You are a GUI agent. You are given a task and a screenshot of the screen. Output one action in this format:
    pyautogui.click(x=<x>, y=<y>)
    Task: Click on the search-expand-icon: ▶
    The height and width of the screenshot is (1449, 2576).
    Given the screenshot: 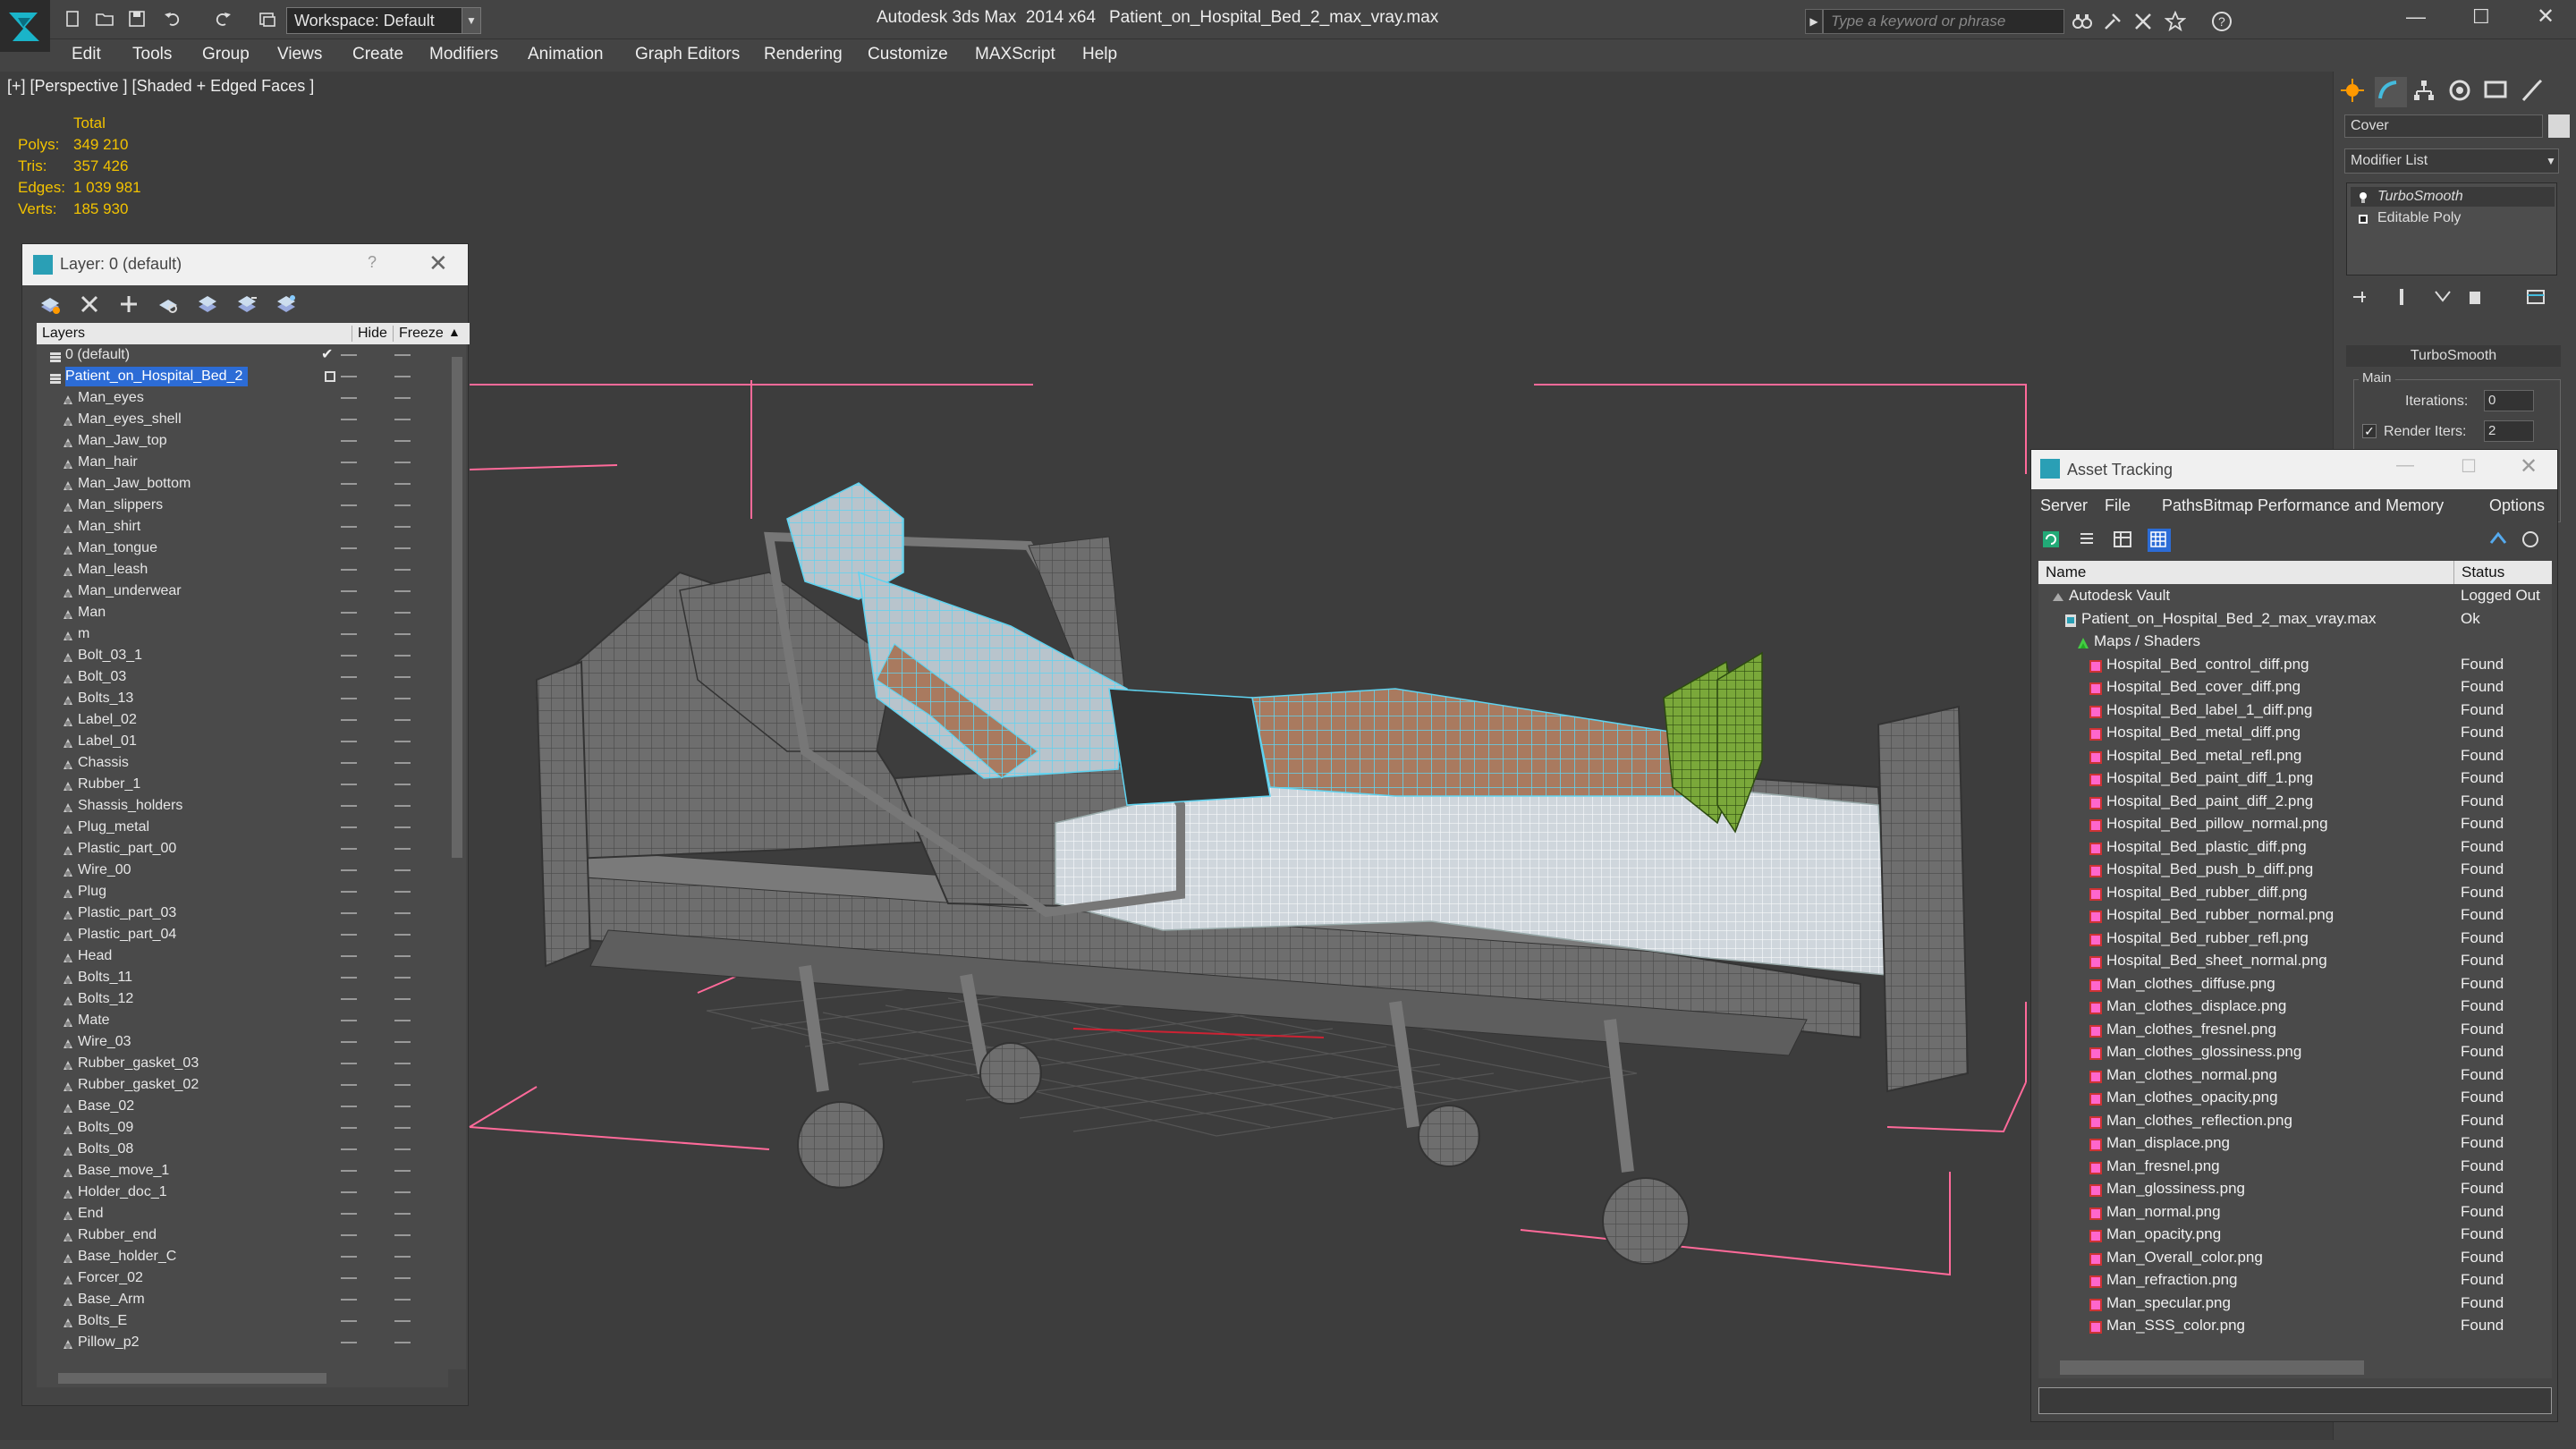 What is the action you would take?
    pyautogui.click(x=1814, y=21)
    